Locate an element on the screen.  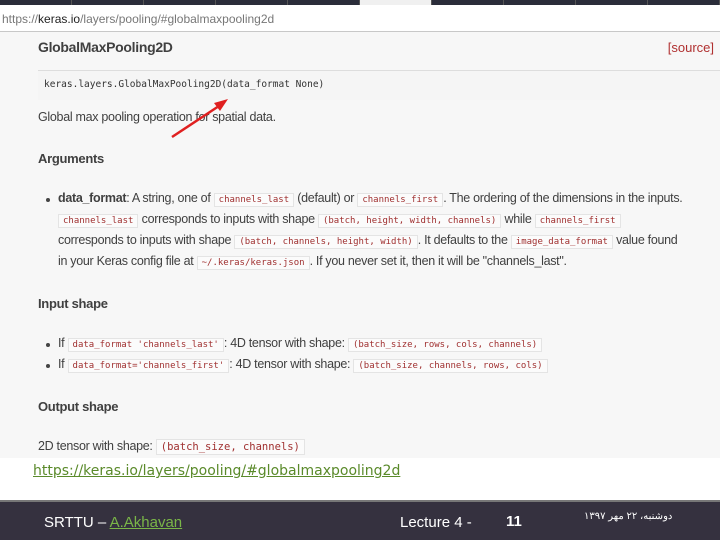
annotation-arrow-icon is located at coordinates (199, 119).